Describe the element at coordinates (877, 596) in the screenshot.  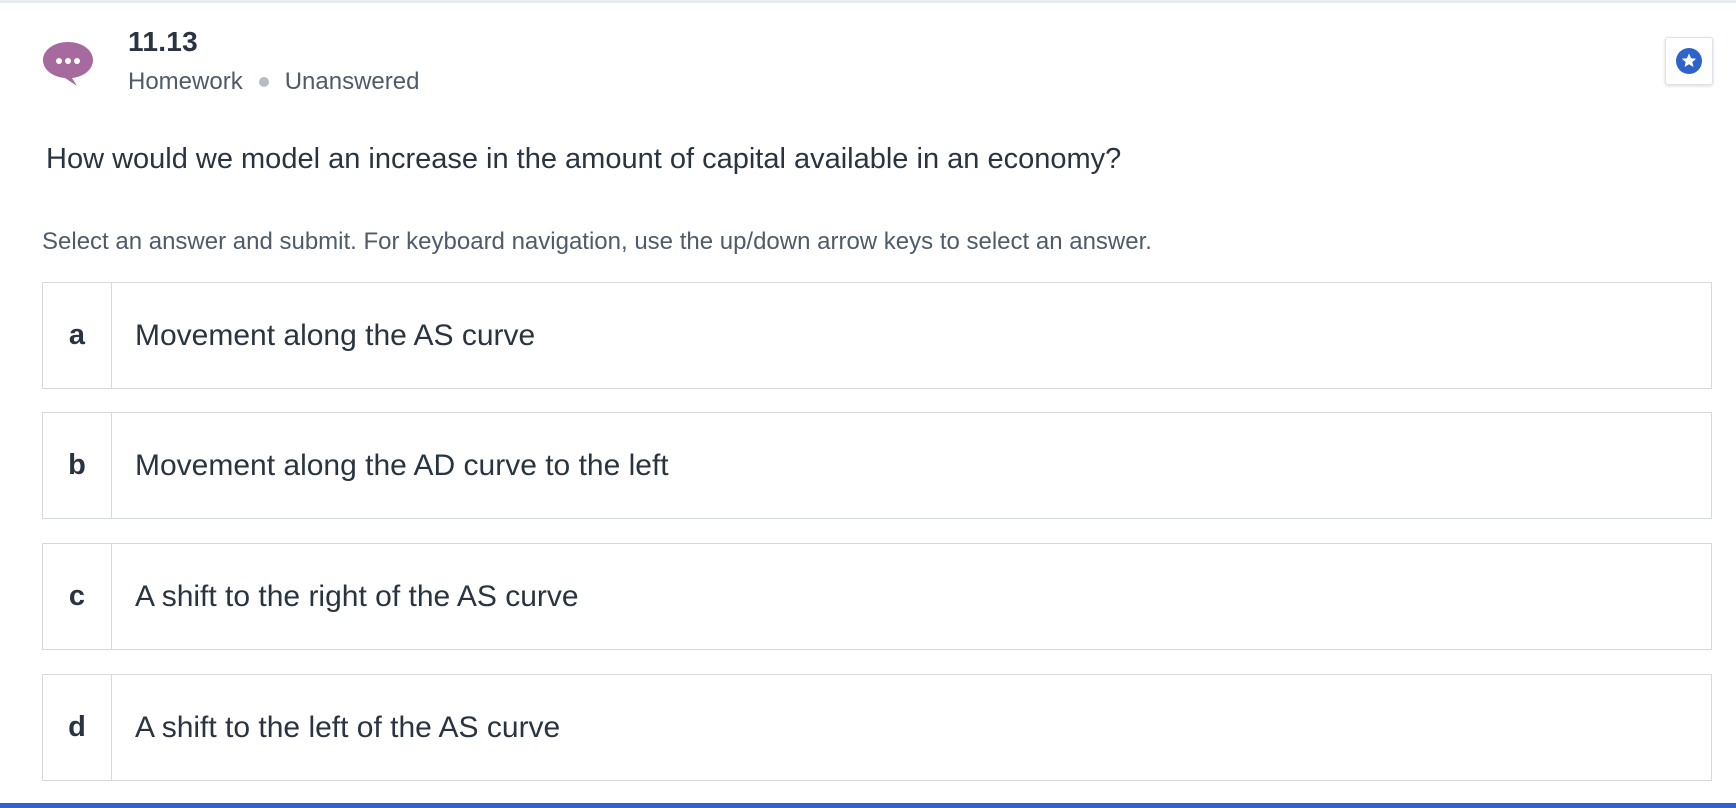
I see `answer-option-c: c A shift to the right of the AS curve` at that location.